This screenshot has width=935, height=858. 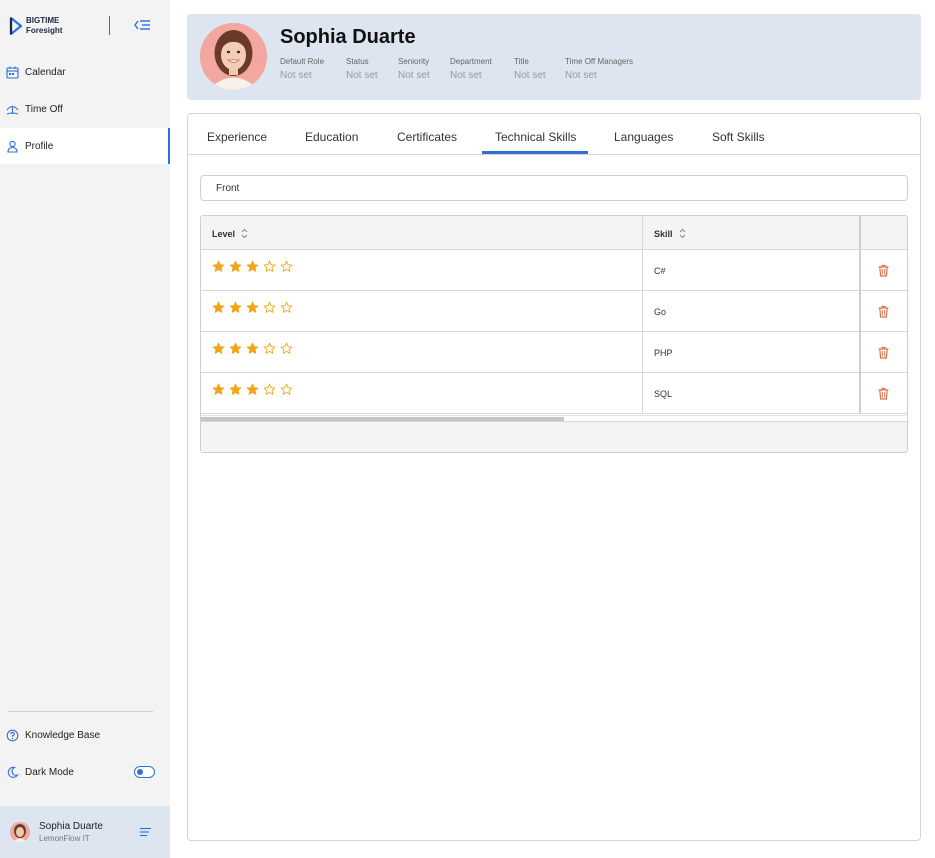 I want to click on meta-label: Status, so click(x=357, y=61).